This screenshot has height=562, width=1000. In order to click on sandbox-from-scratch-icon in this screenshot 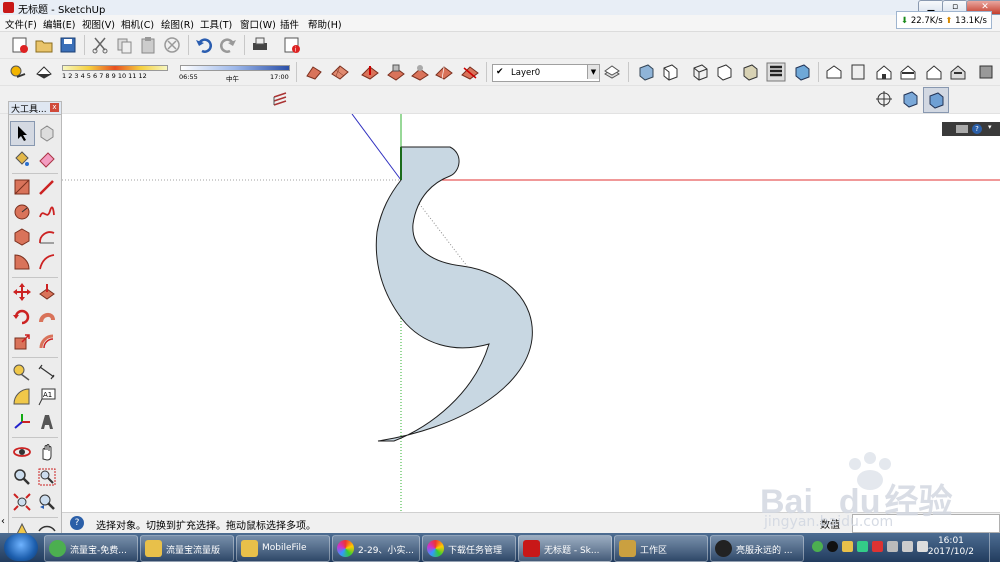, I will do `click(340, 72)`.